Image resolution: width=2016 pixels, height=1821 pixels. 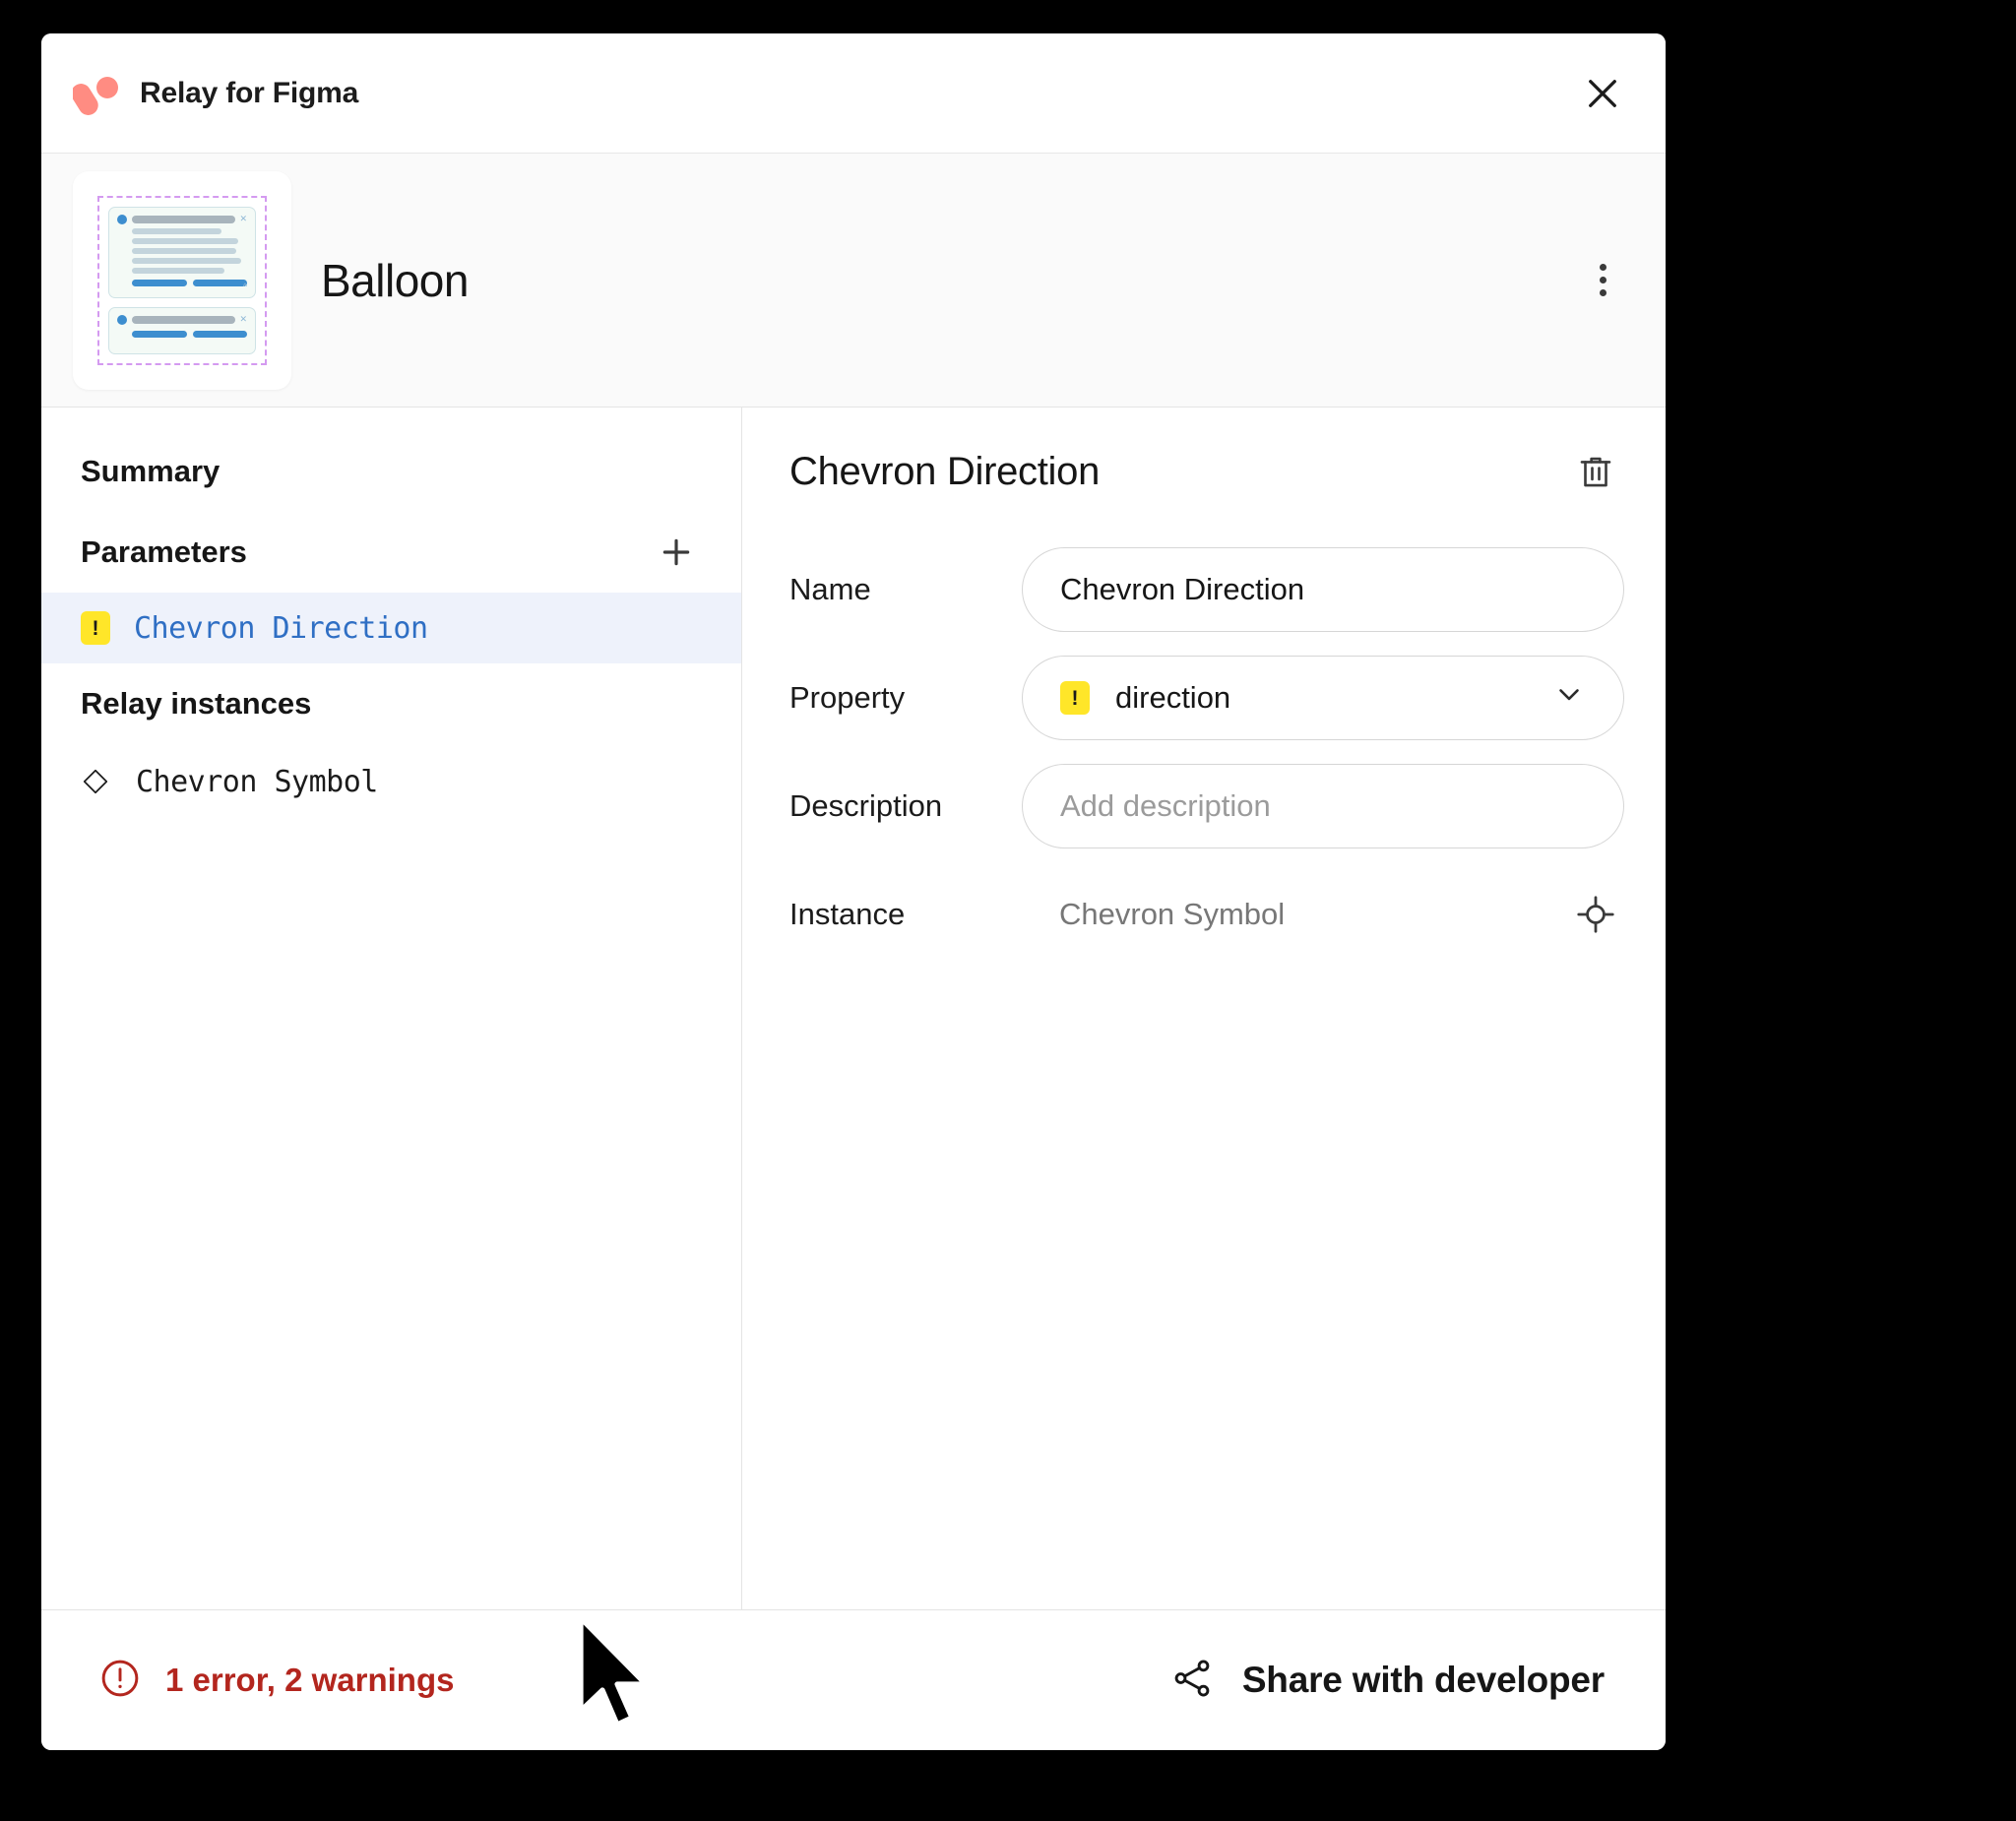 What do you see at coordinates (96, 94) in the screenshot?
I see `relay-logo-icon` at bounding box center [96, 94].